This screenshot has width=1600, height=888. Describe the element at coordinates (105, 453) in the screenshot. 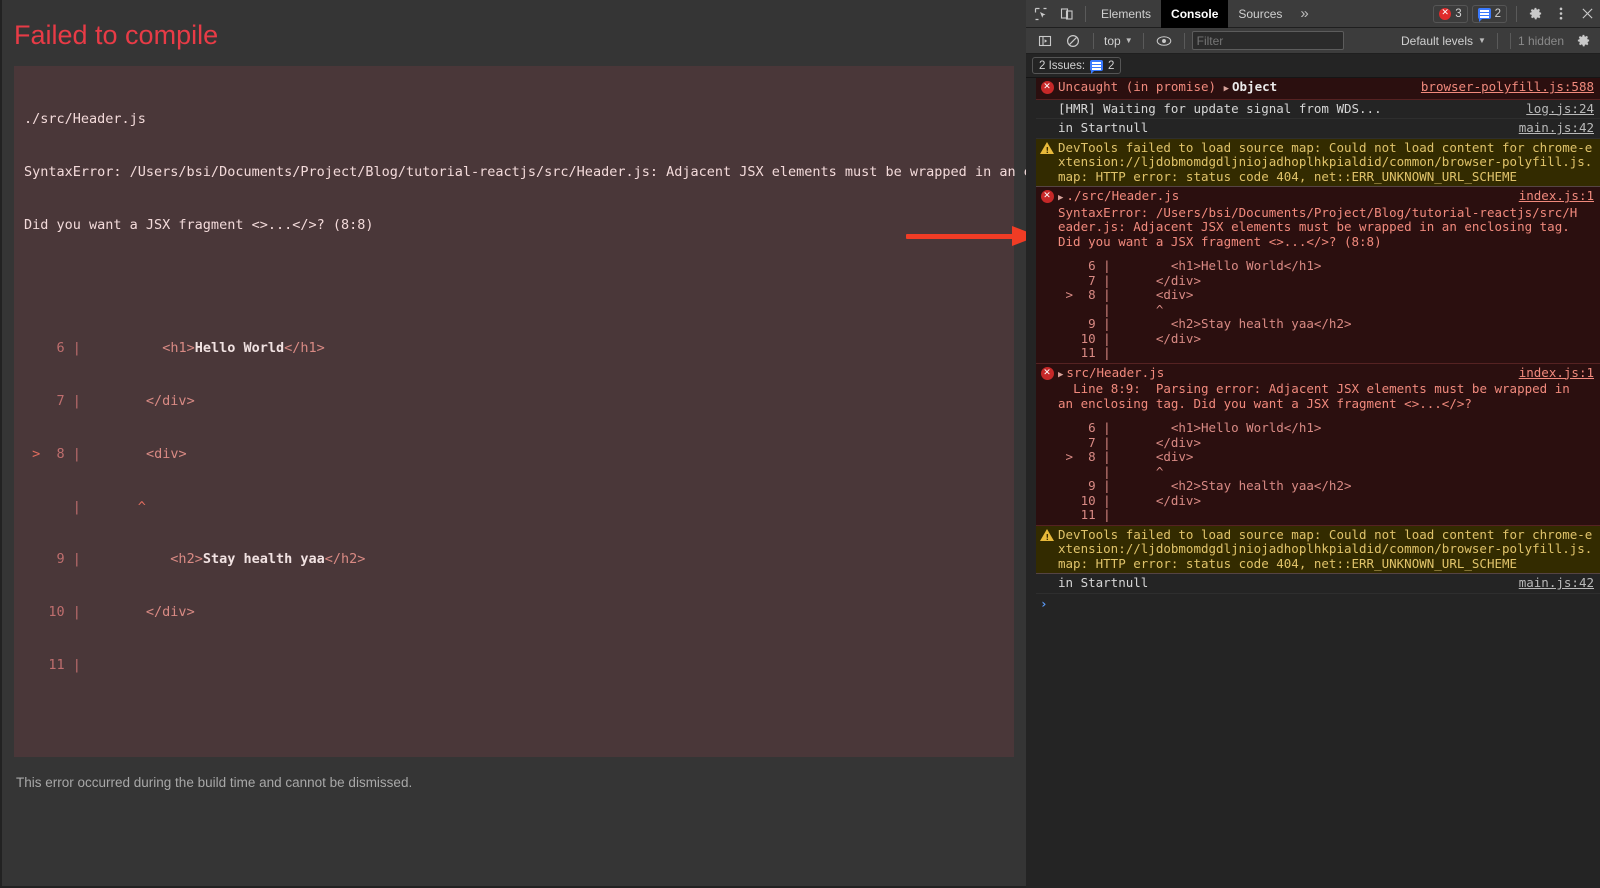

I see `code-line: > 8 | <div>` at that location.